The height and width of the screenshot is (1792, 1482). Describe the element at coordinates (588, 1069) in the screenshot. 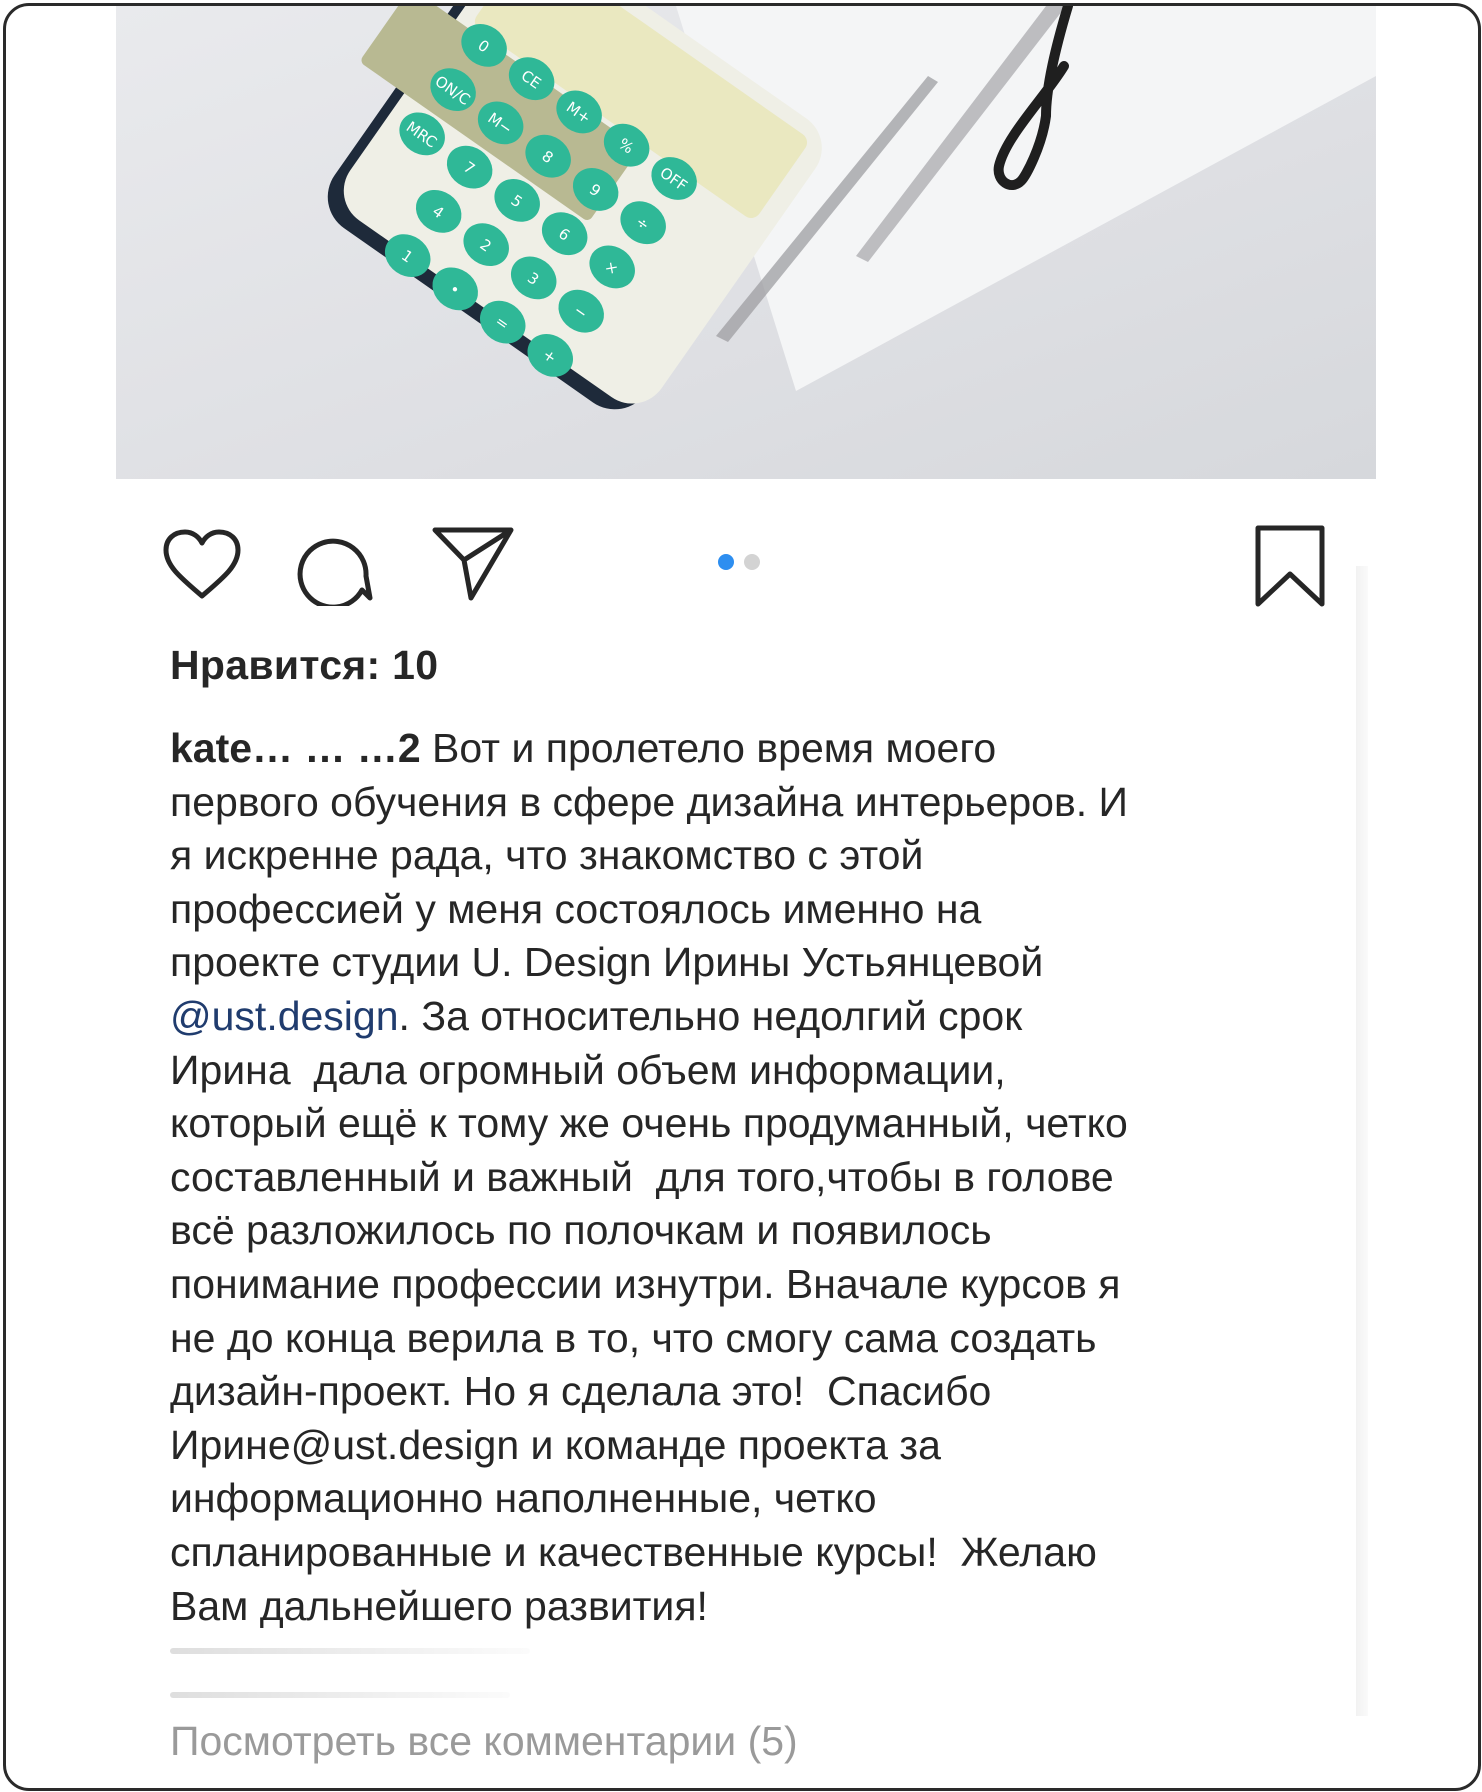

I see `caption-line: Ирина дала огромный объем информации,` at that location.